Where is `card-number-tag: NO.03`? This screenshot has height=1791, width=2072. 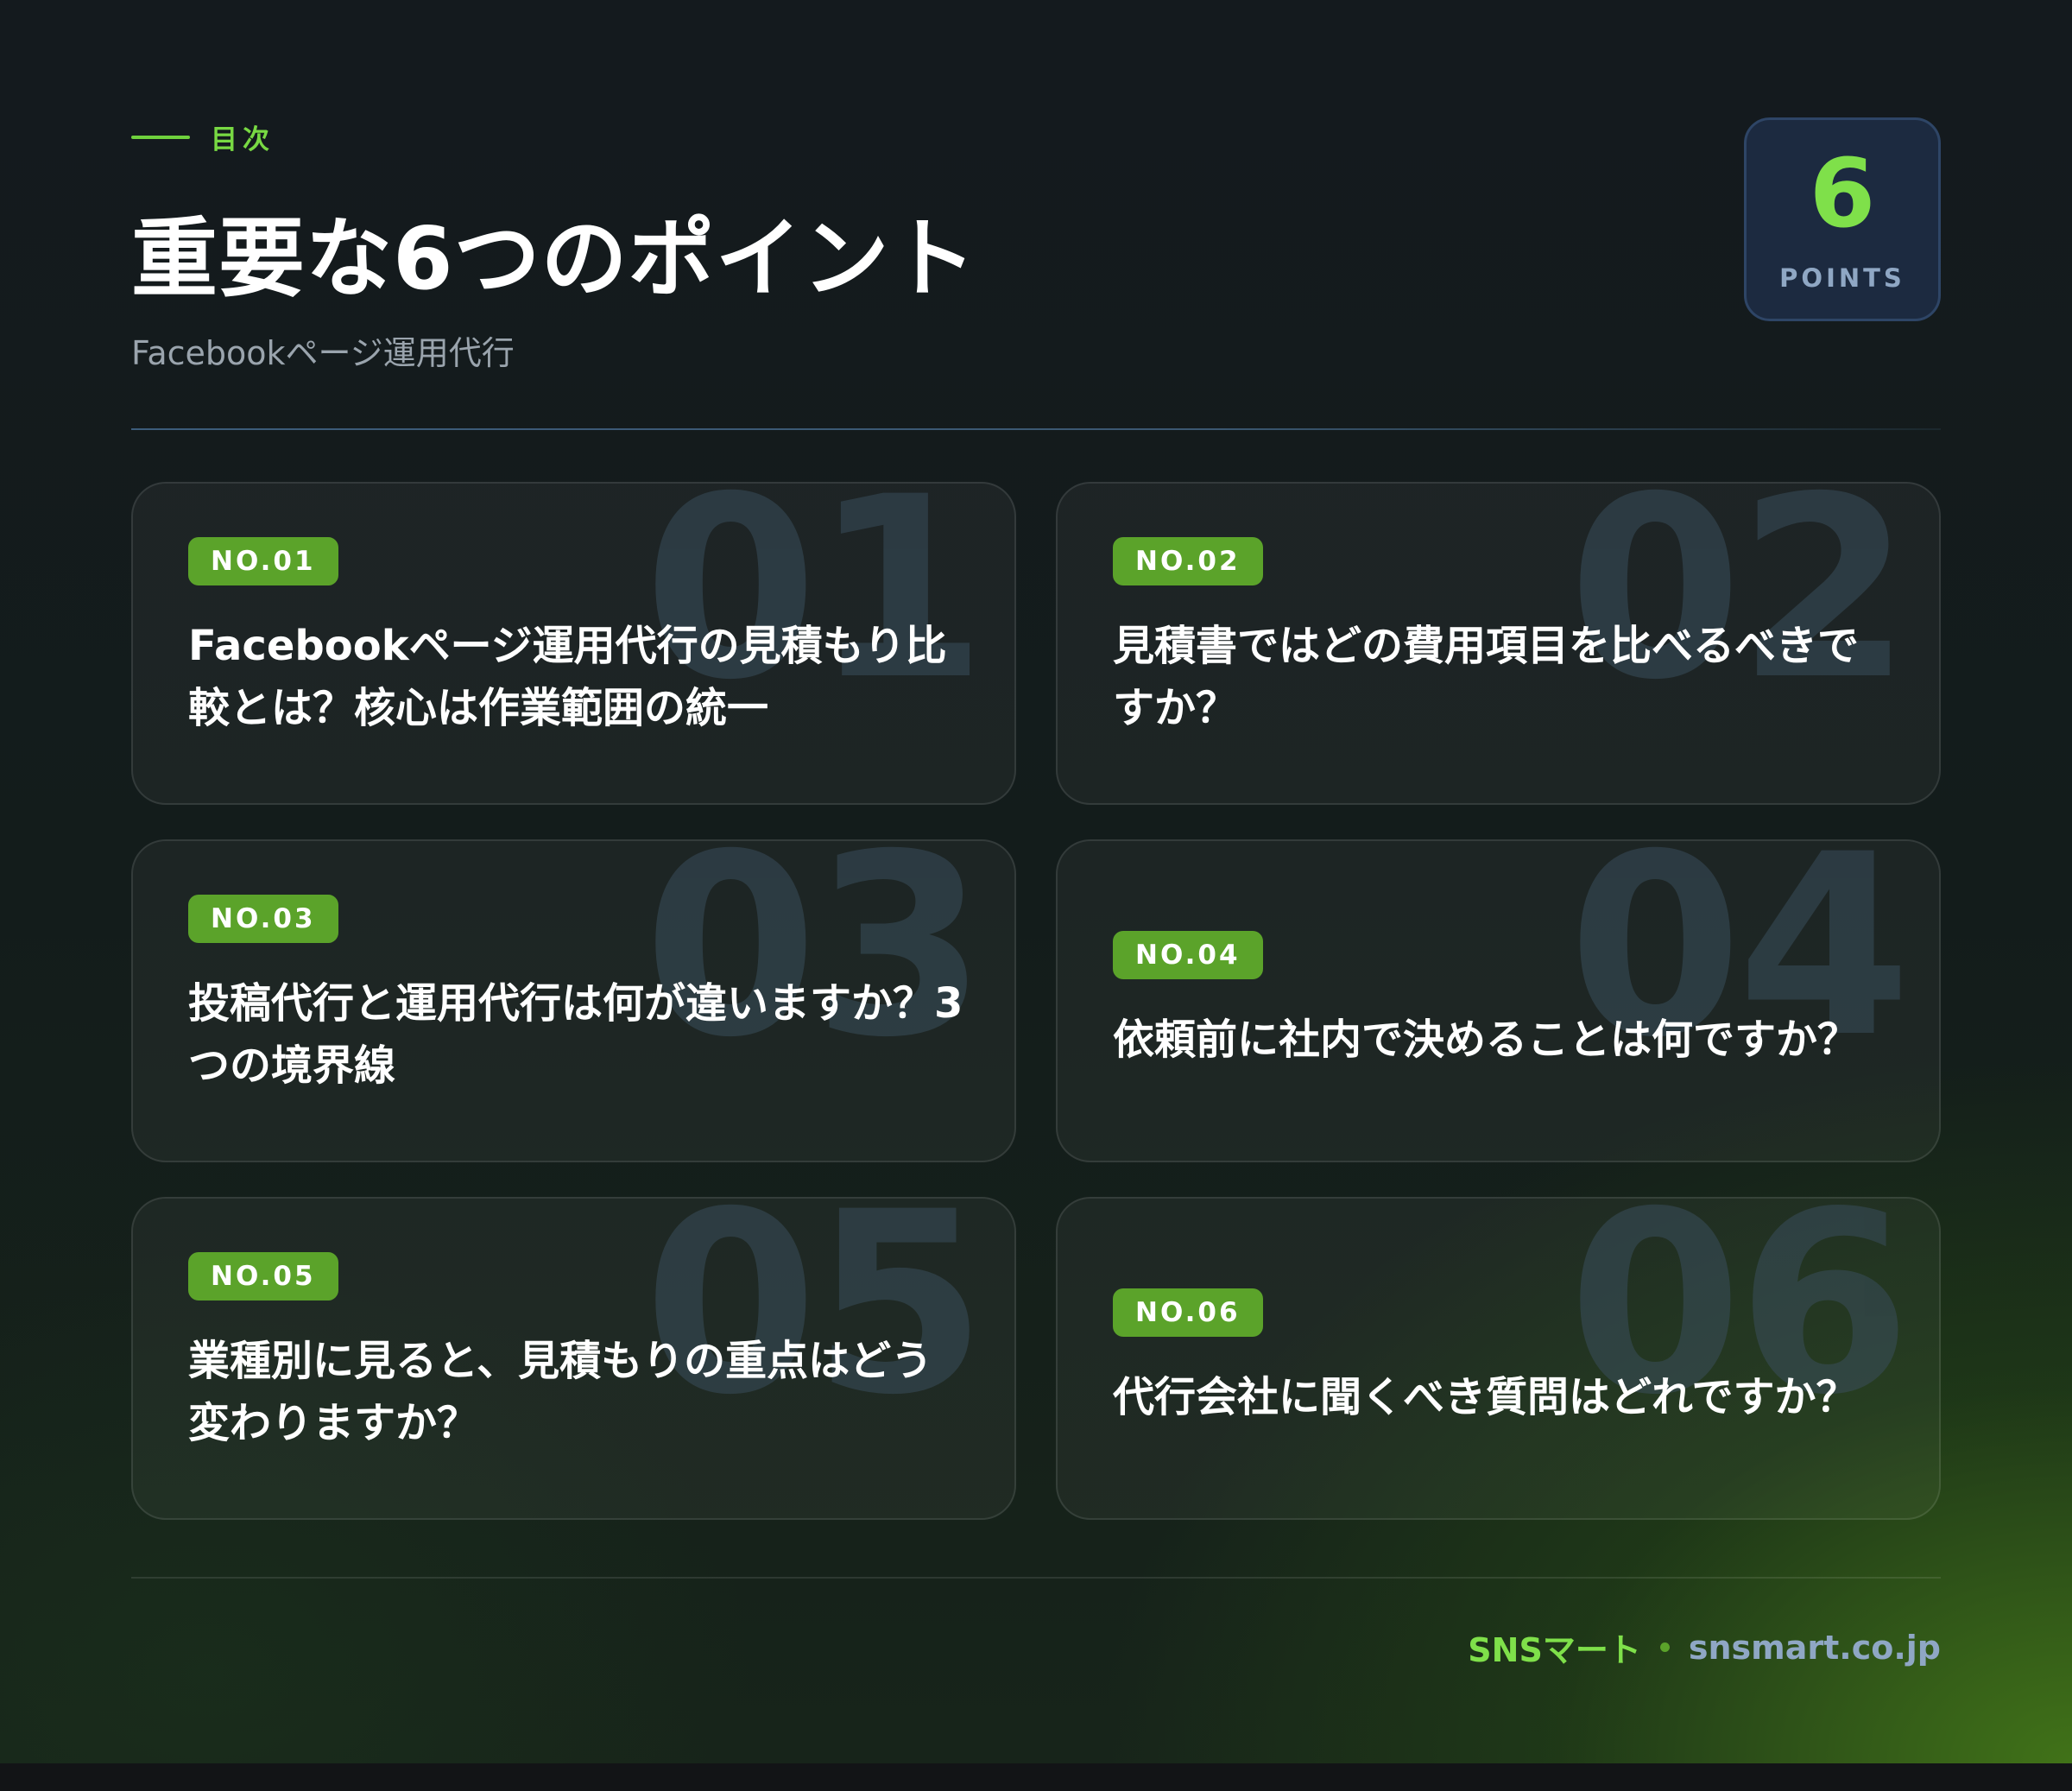
card-number-tag: NO.03 is located at coordinates (263, 919).